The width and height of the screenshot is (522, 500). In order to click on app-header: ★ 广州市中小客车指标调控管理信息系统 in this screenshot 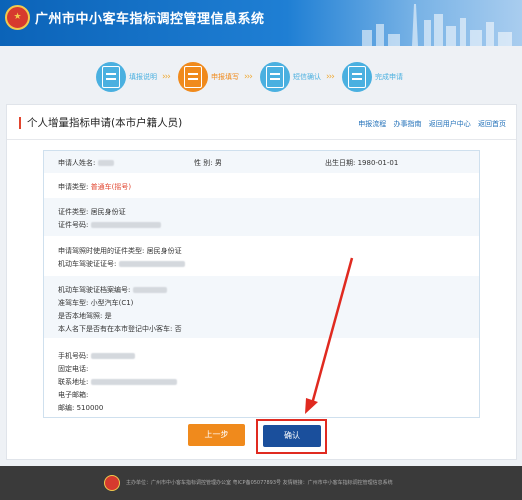, I will do `click(261, 23)`.